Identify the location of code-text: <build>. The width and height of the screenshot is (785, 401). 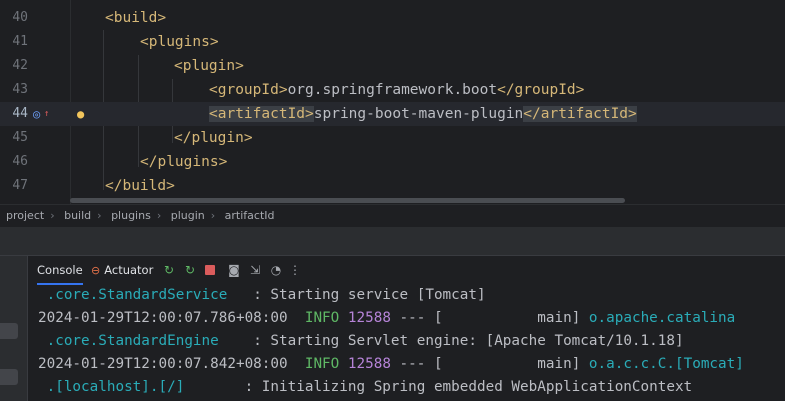
(135, 18).